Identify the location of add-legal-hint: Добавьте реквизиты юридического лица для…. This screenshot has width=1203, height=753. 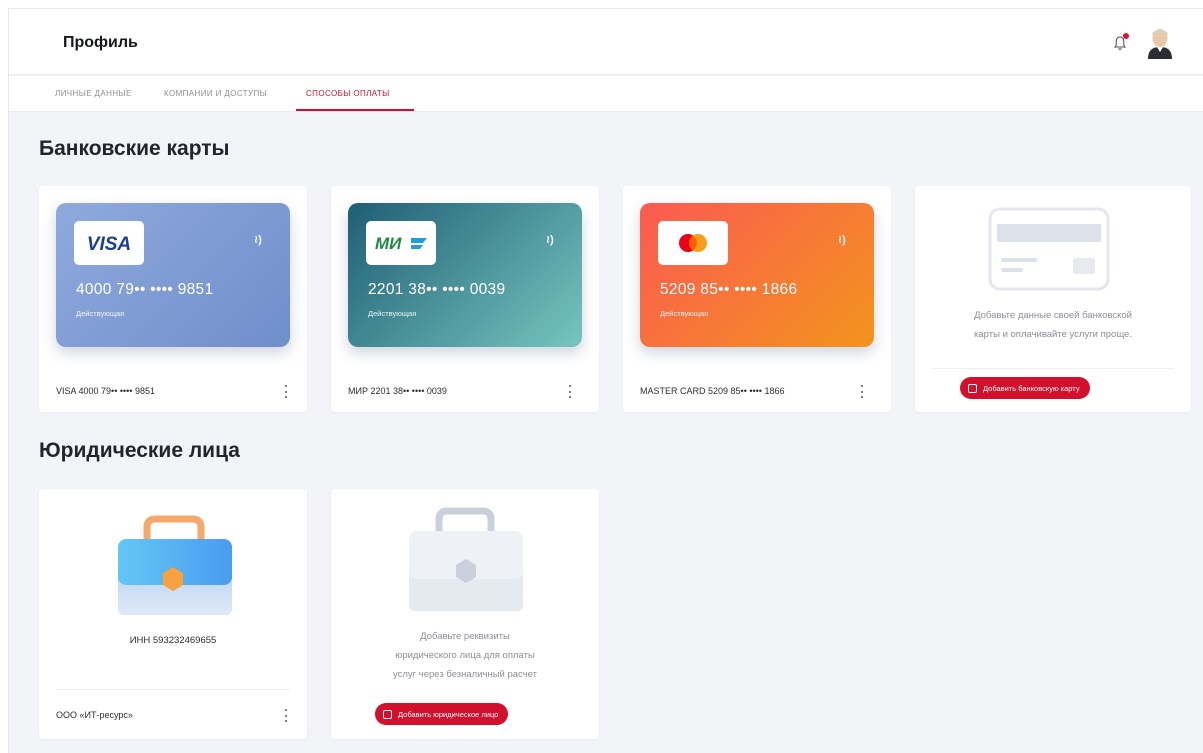
(465, 655).